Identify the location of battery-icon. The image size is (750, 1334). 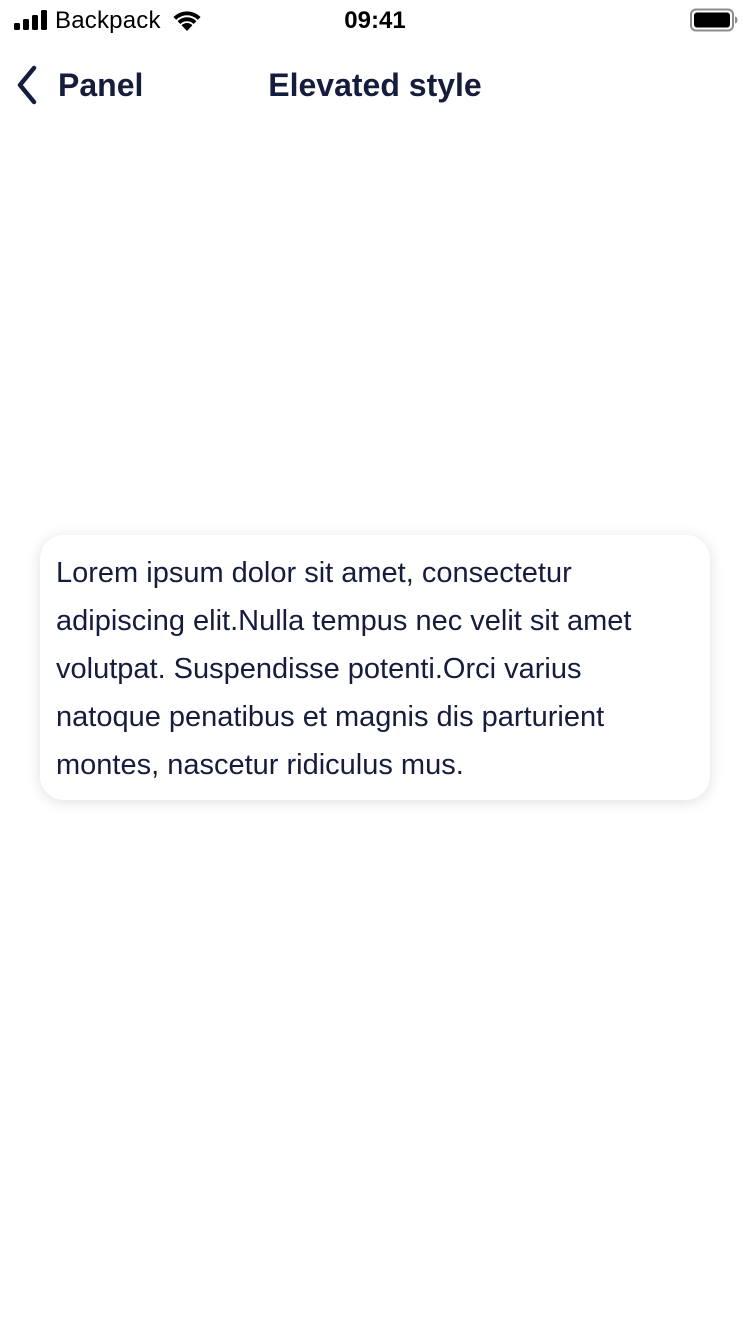
(714, 20).